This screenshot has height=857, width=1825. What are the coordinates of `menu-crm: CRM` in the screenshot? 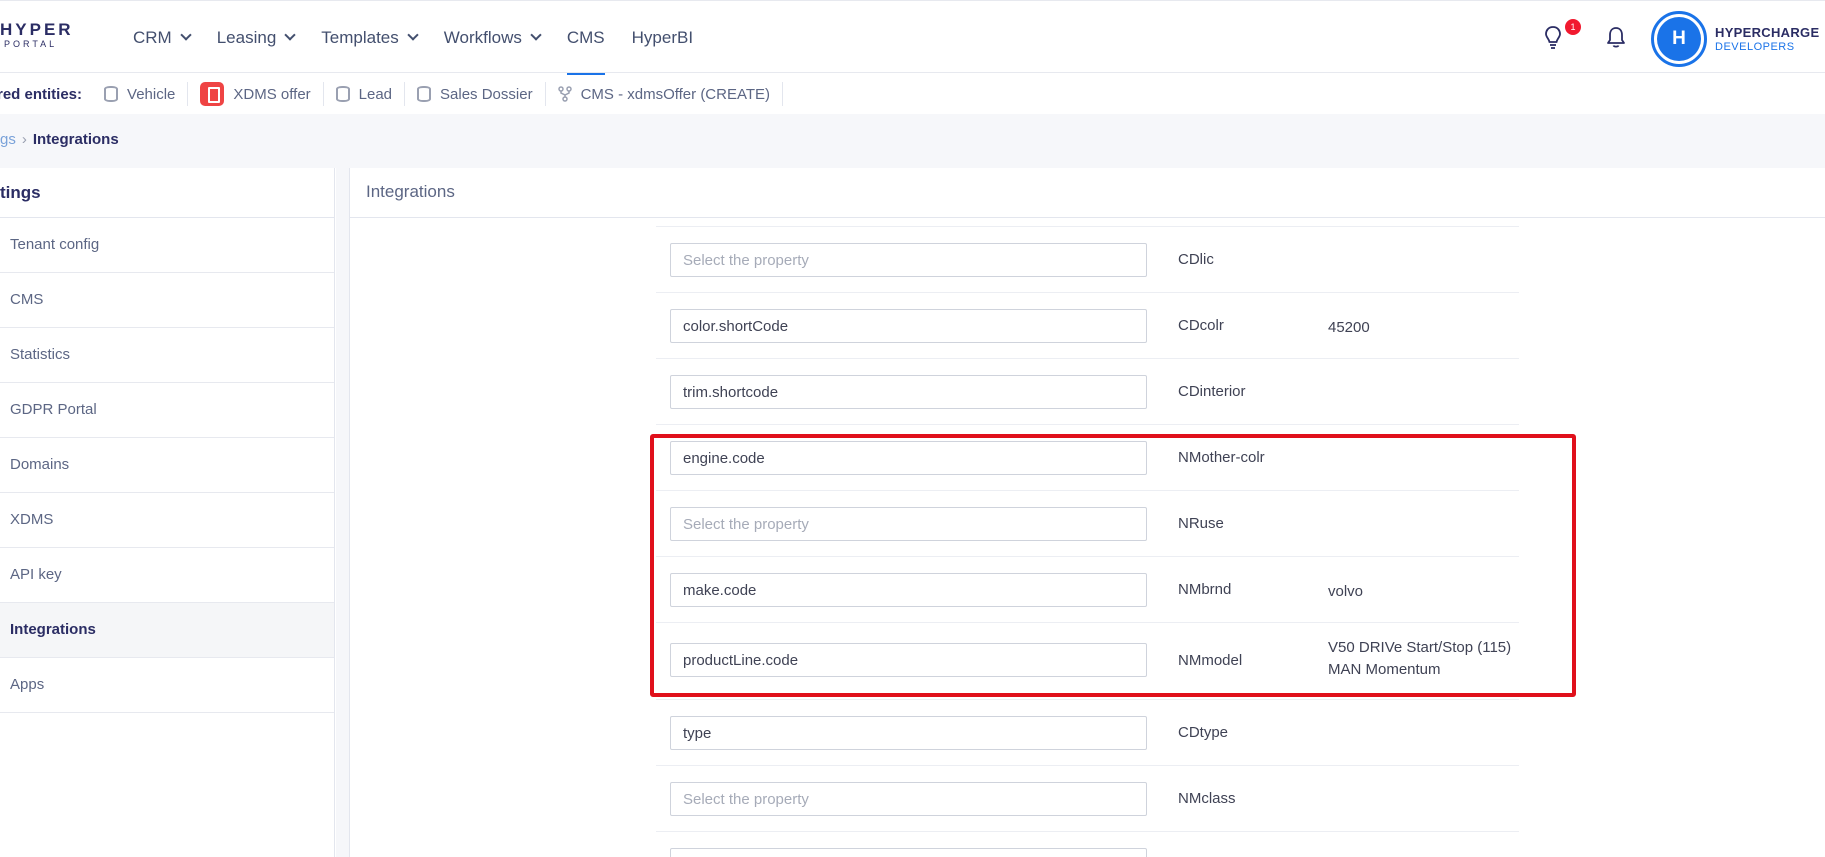 It's located at (162, 37).